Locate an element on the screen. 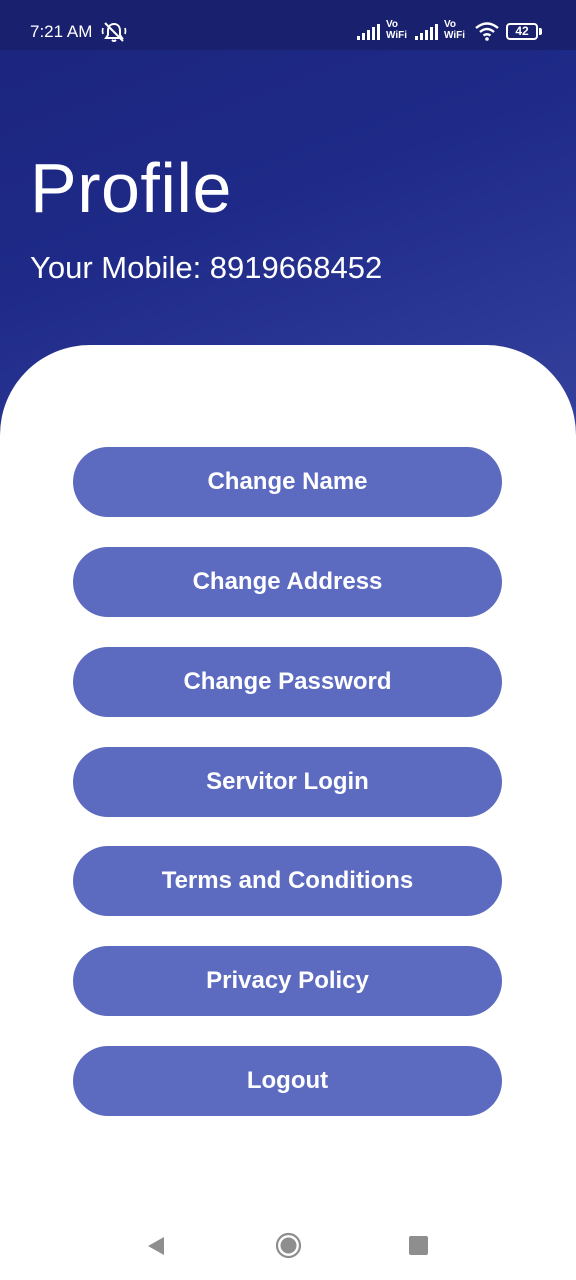 Image resolution: width=576 pixels, height=1280 pixels. status-bar: 7:21 AM Vo WiFi Vo WiFi 42 is located at coordinates (288, 25).